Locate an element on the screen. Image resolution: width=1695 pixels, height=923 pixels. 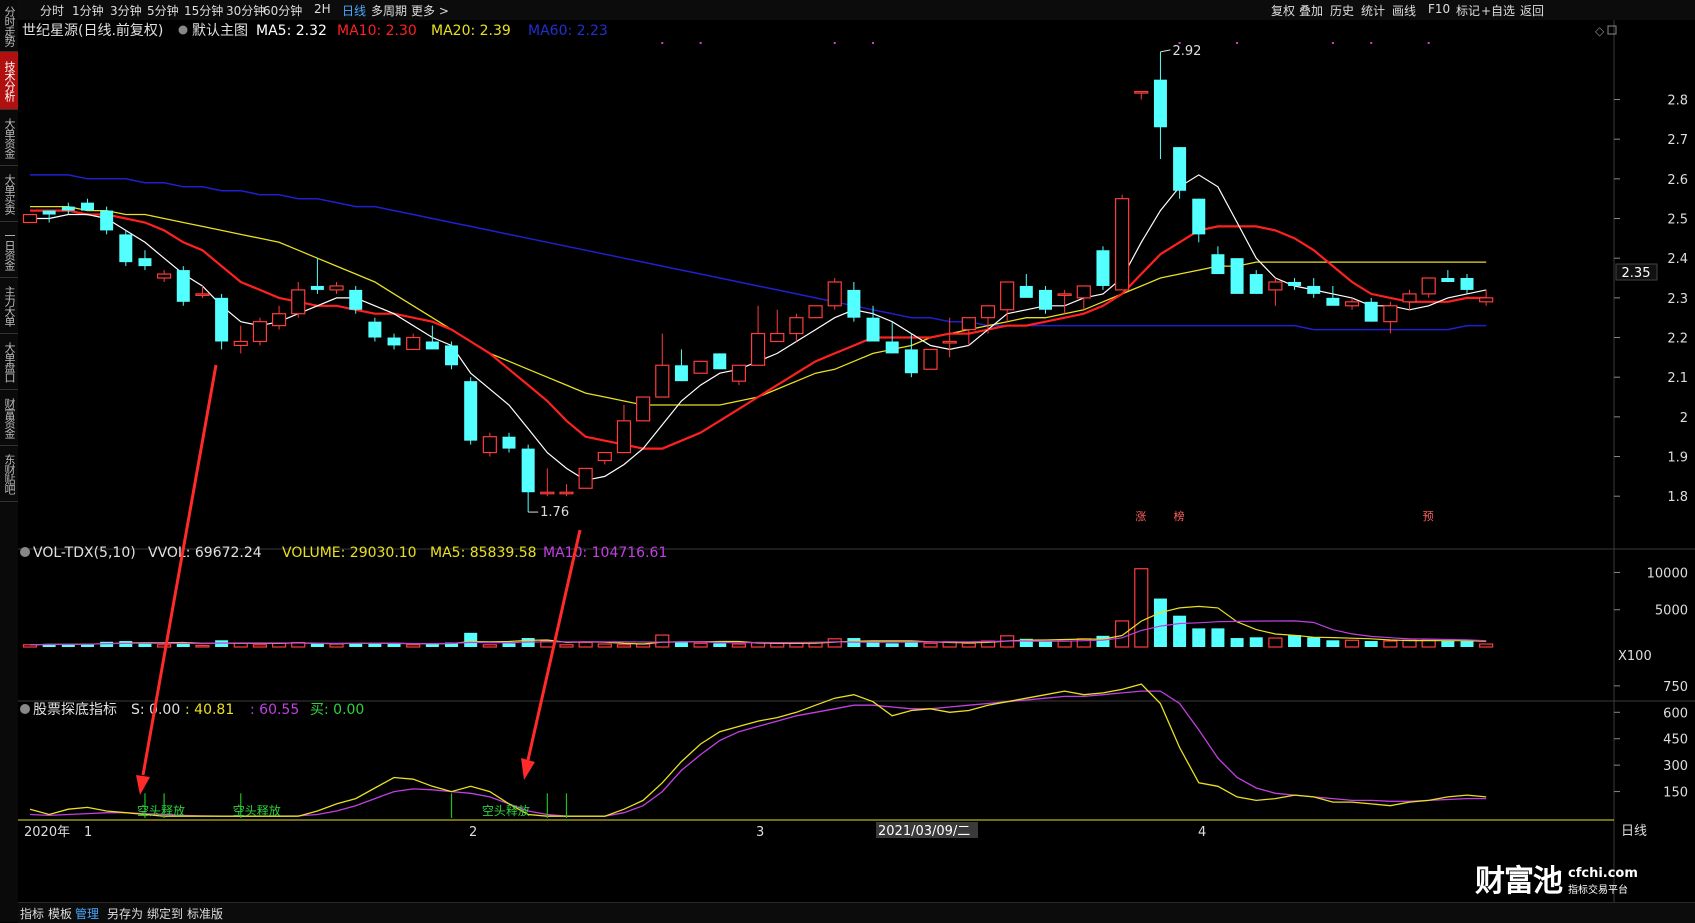
high-label: 2.92 is located at coordinates (1186, 51).